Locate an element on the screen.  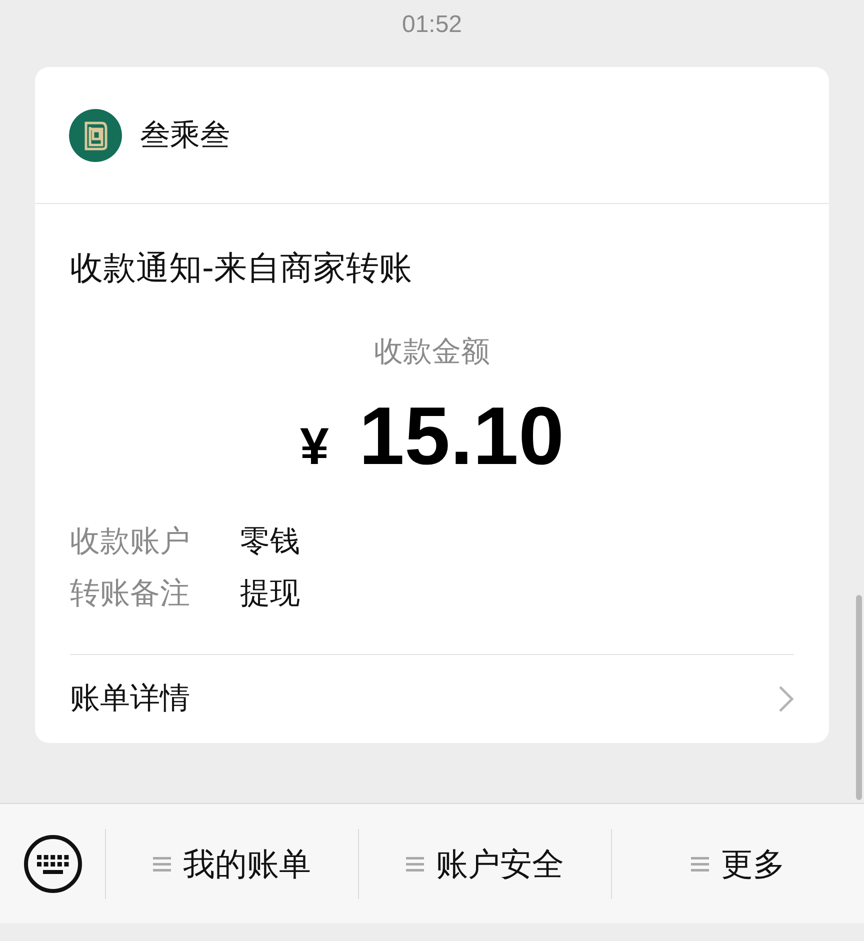
menu-button: 我的账单 is located at coordinates (232, 864).